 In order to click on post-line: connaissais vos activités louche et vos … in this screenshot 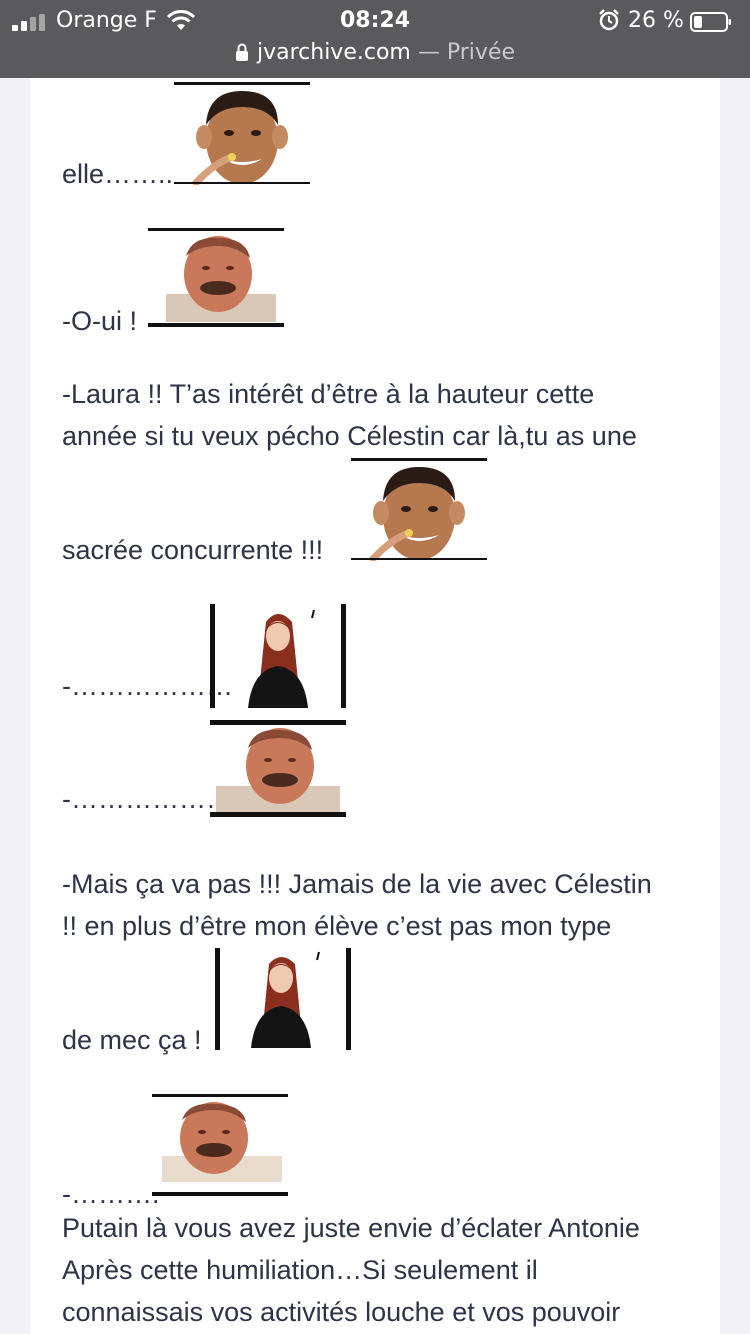, I will do `click(341, 1312)`.